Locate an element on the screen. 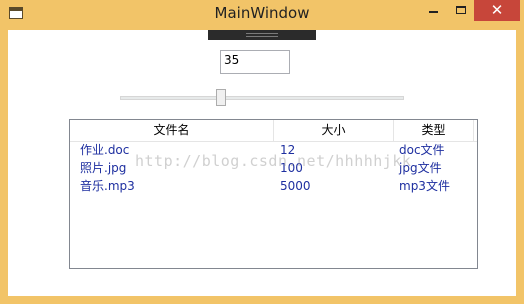  cell-type: doc文件 is located at coordinates (422, 150).